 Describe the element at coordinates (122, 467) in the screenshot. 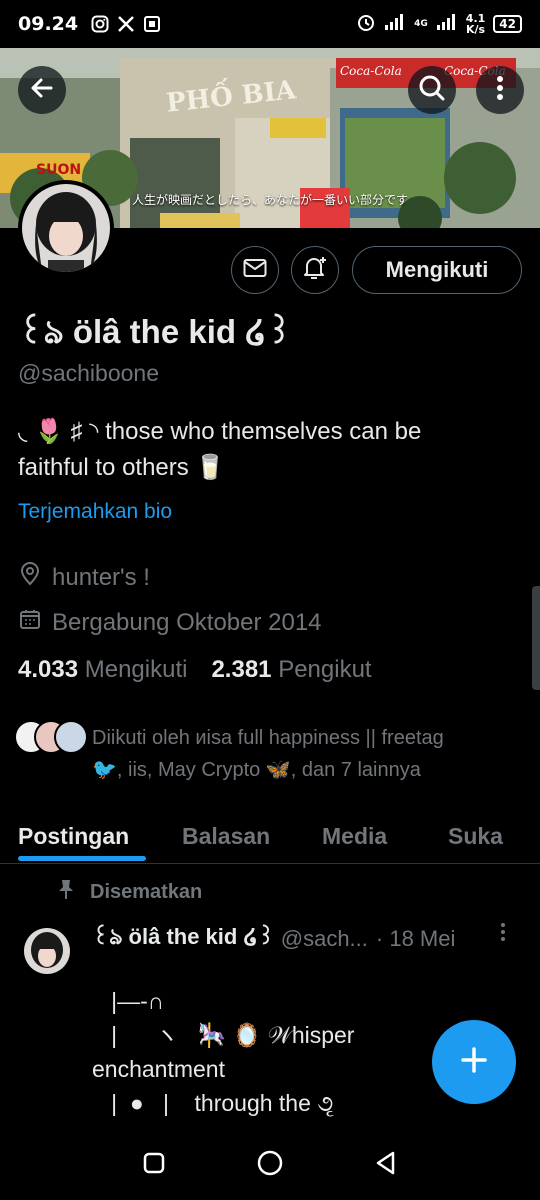

I see `bio-line-2: faithful to others 🥛` at that location.